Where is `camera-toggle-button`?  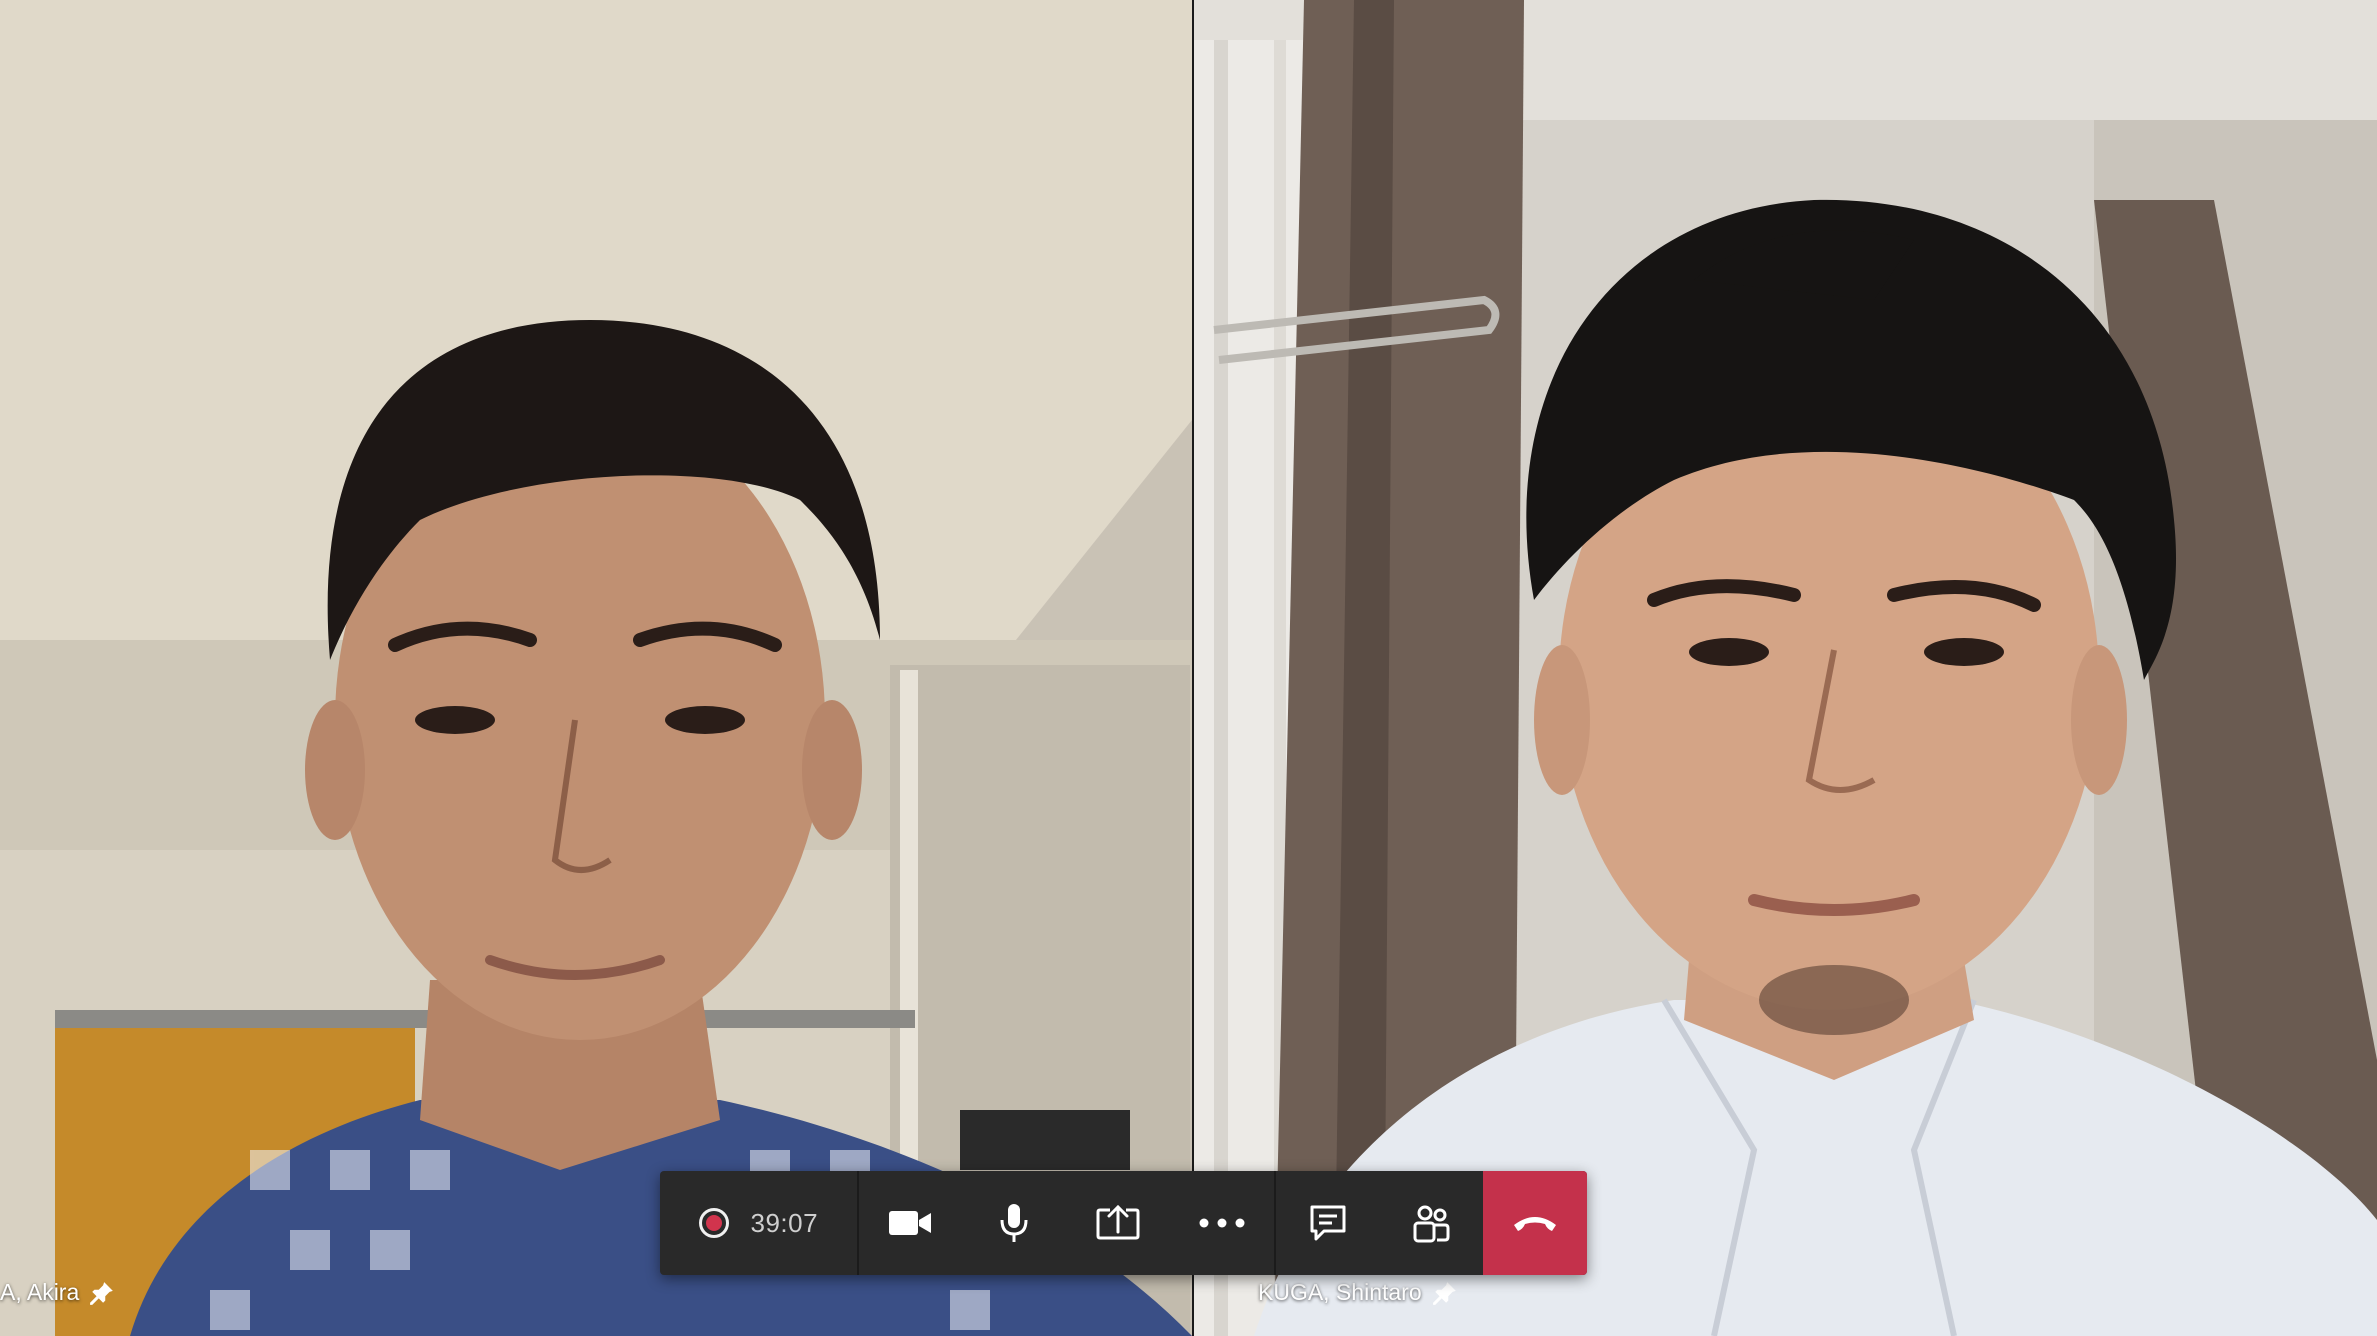 camera-toggle-button is located at coordinates (911, 1223).